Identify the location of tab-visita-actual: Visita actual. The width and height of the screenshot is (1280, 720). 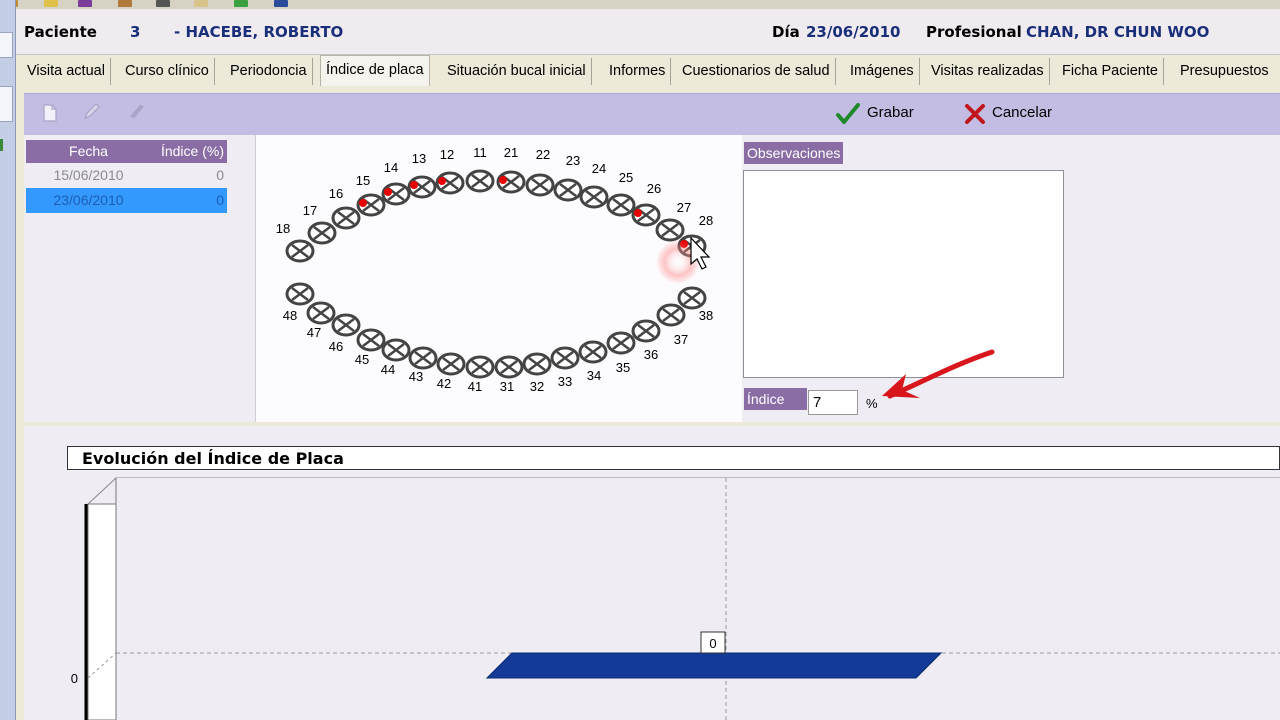
(66, 71).